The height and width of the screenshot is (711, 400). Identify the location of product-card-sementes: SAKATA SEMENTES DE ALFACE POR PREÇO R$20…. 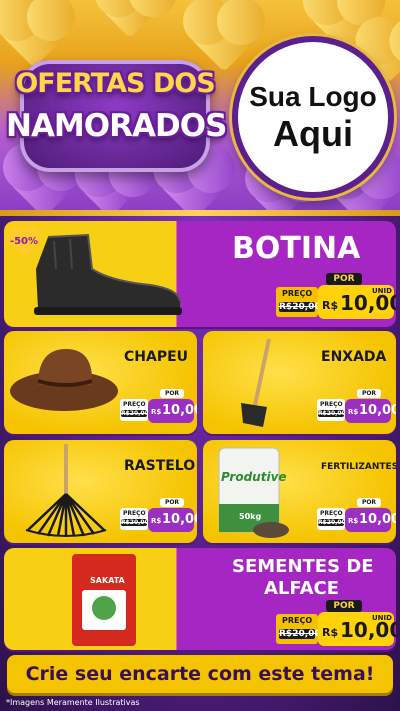
(200, 599).